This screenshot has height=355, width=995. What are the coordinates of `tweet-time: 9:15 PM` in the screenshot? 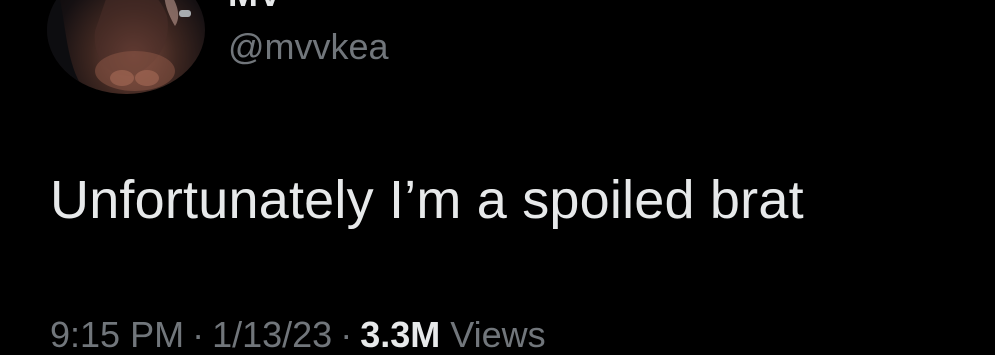 It's located at (117, 334).